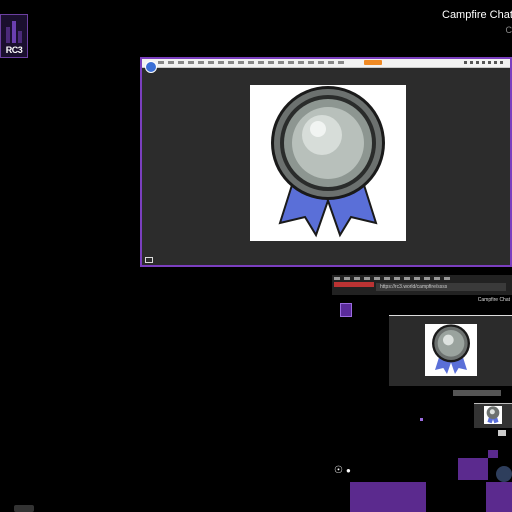 This screenshot has height=512, width=512. Describe the element at coordinates (14, 50) in the screenshot. I see `logo-text: RC3` at that location.